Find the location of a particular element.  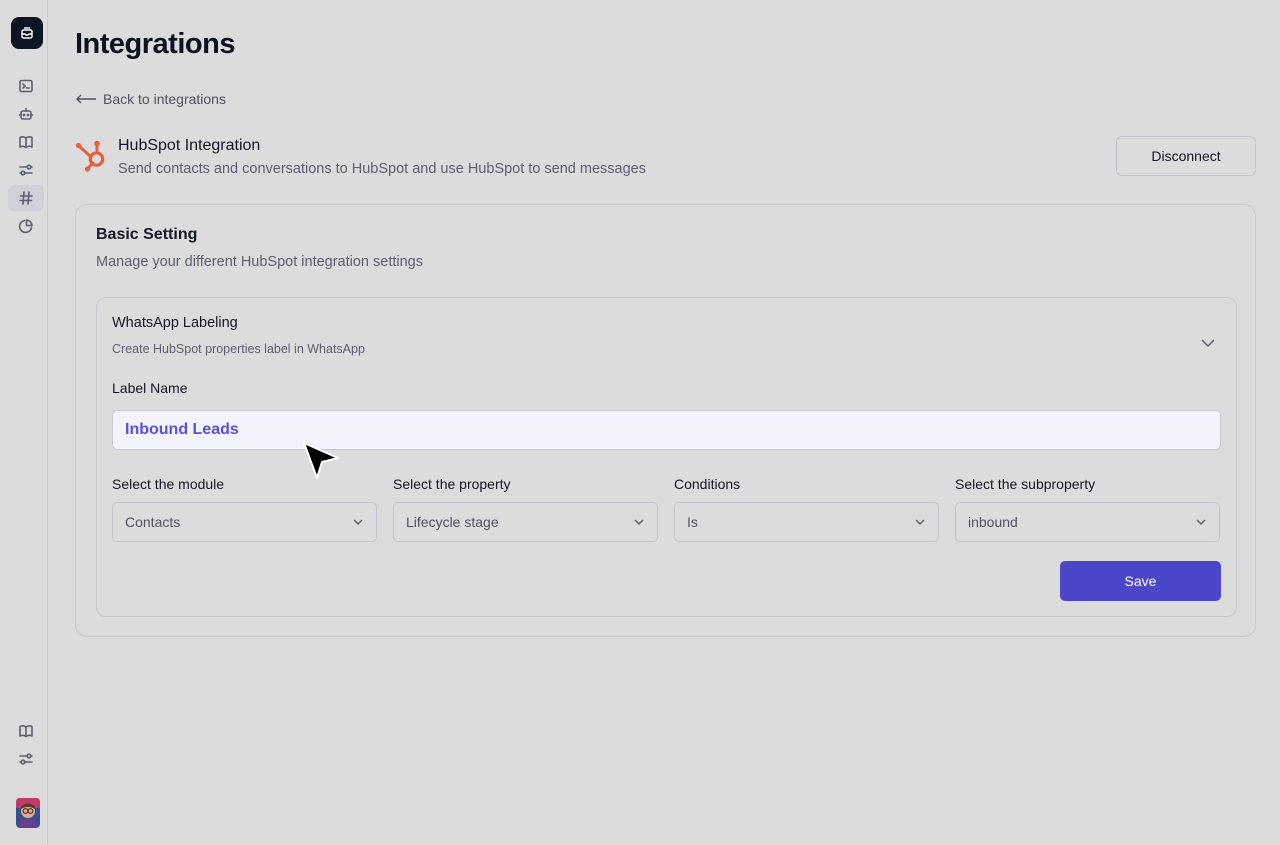

sidebar is located at coordinates (24, 422).